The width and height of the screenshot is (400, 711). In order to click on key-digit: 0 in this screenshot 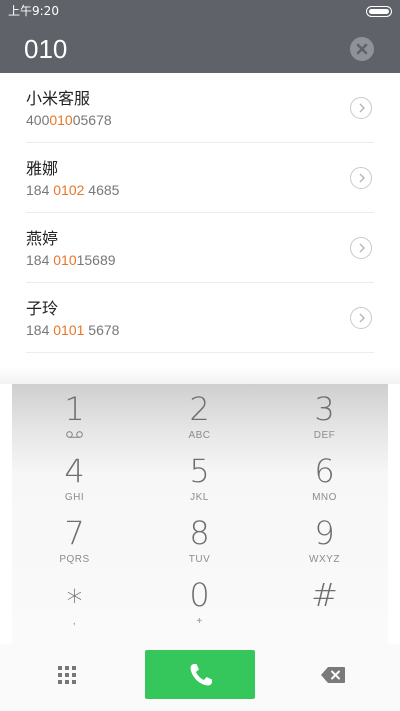, I will do `click(199, 595)`.